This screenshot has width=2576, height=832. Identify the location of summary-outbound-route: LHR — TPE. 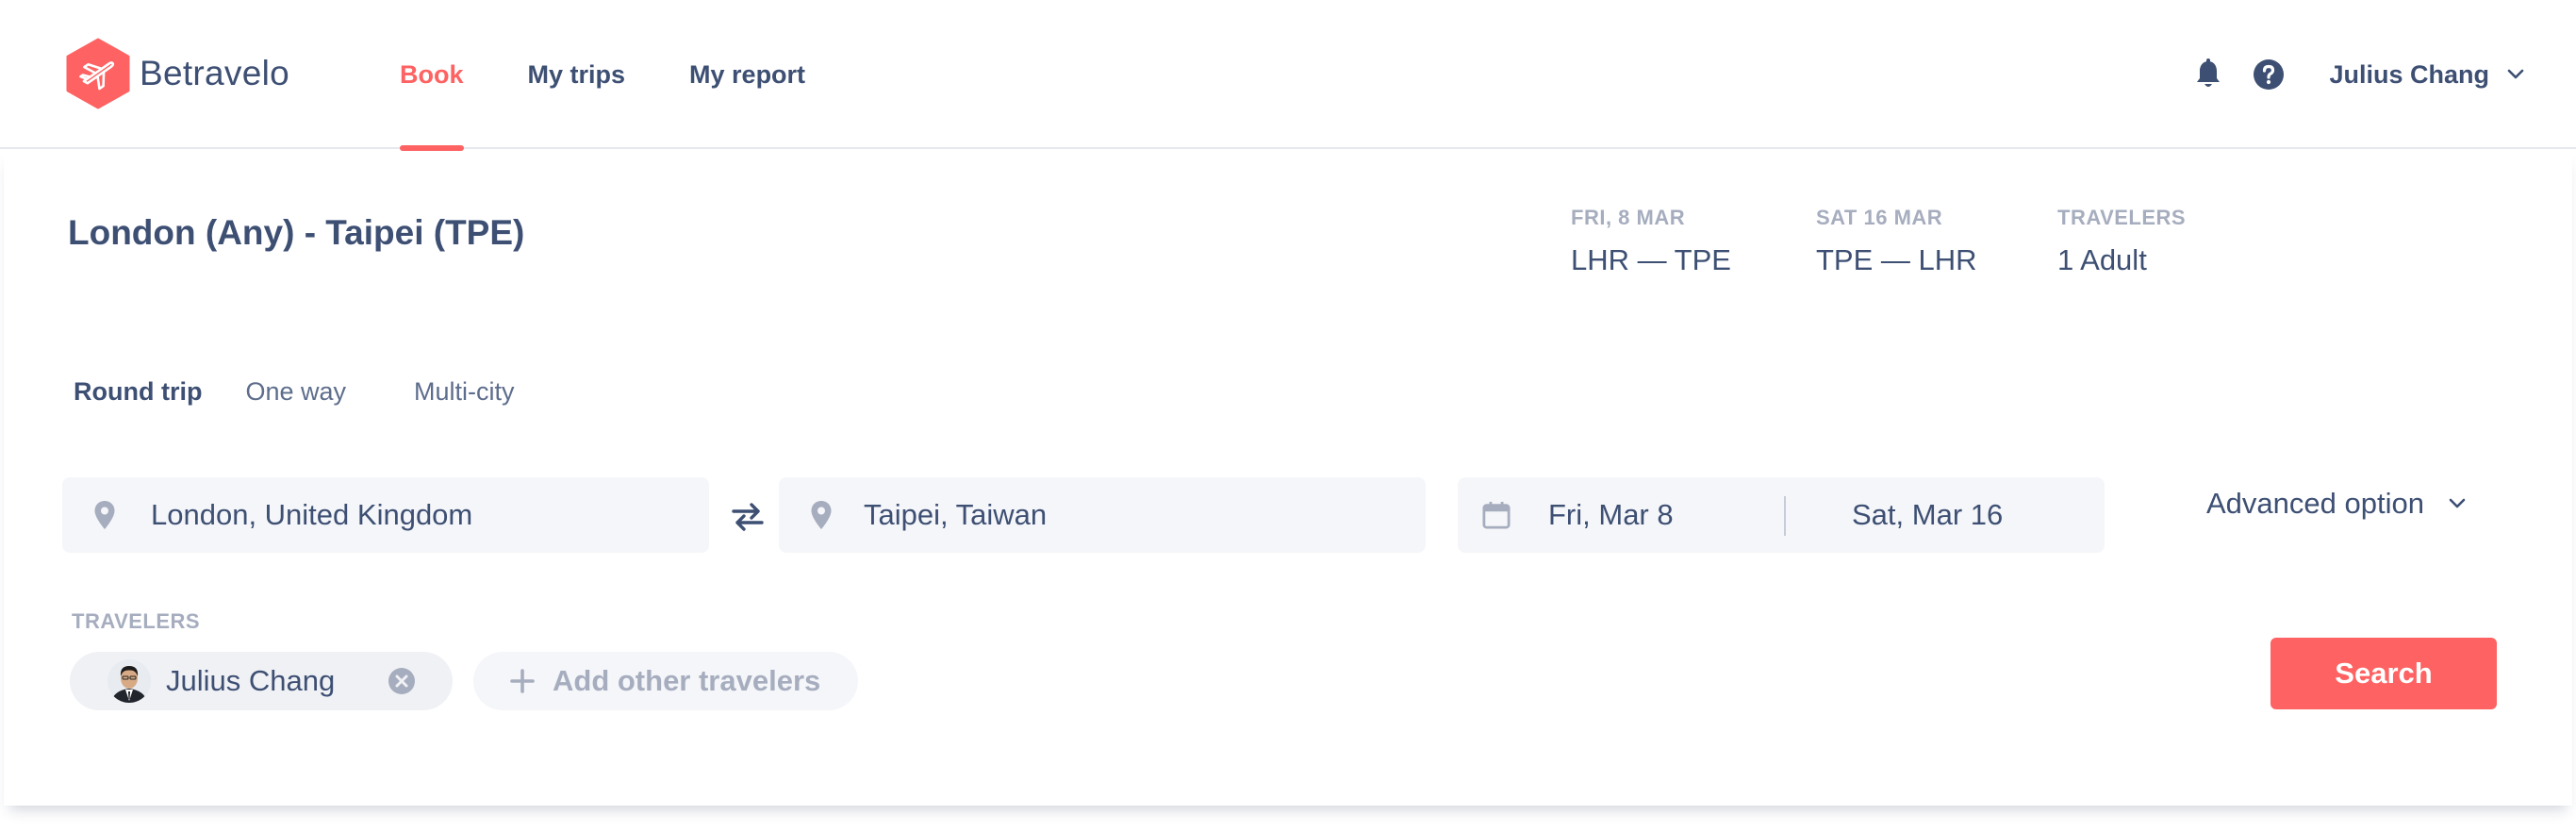
(1651, 259).